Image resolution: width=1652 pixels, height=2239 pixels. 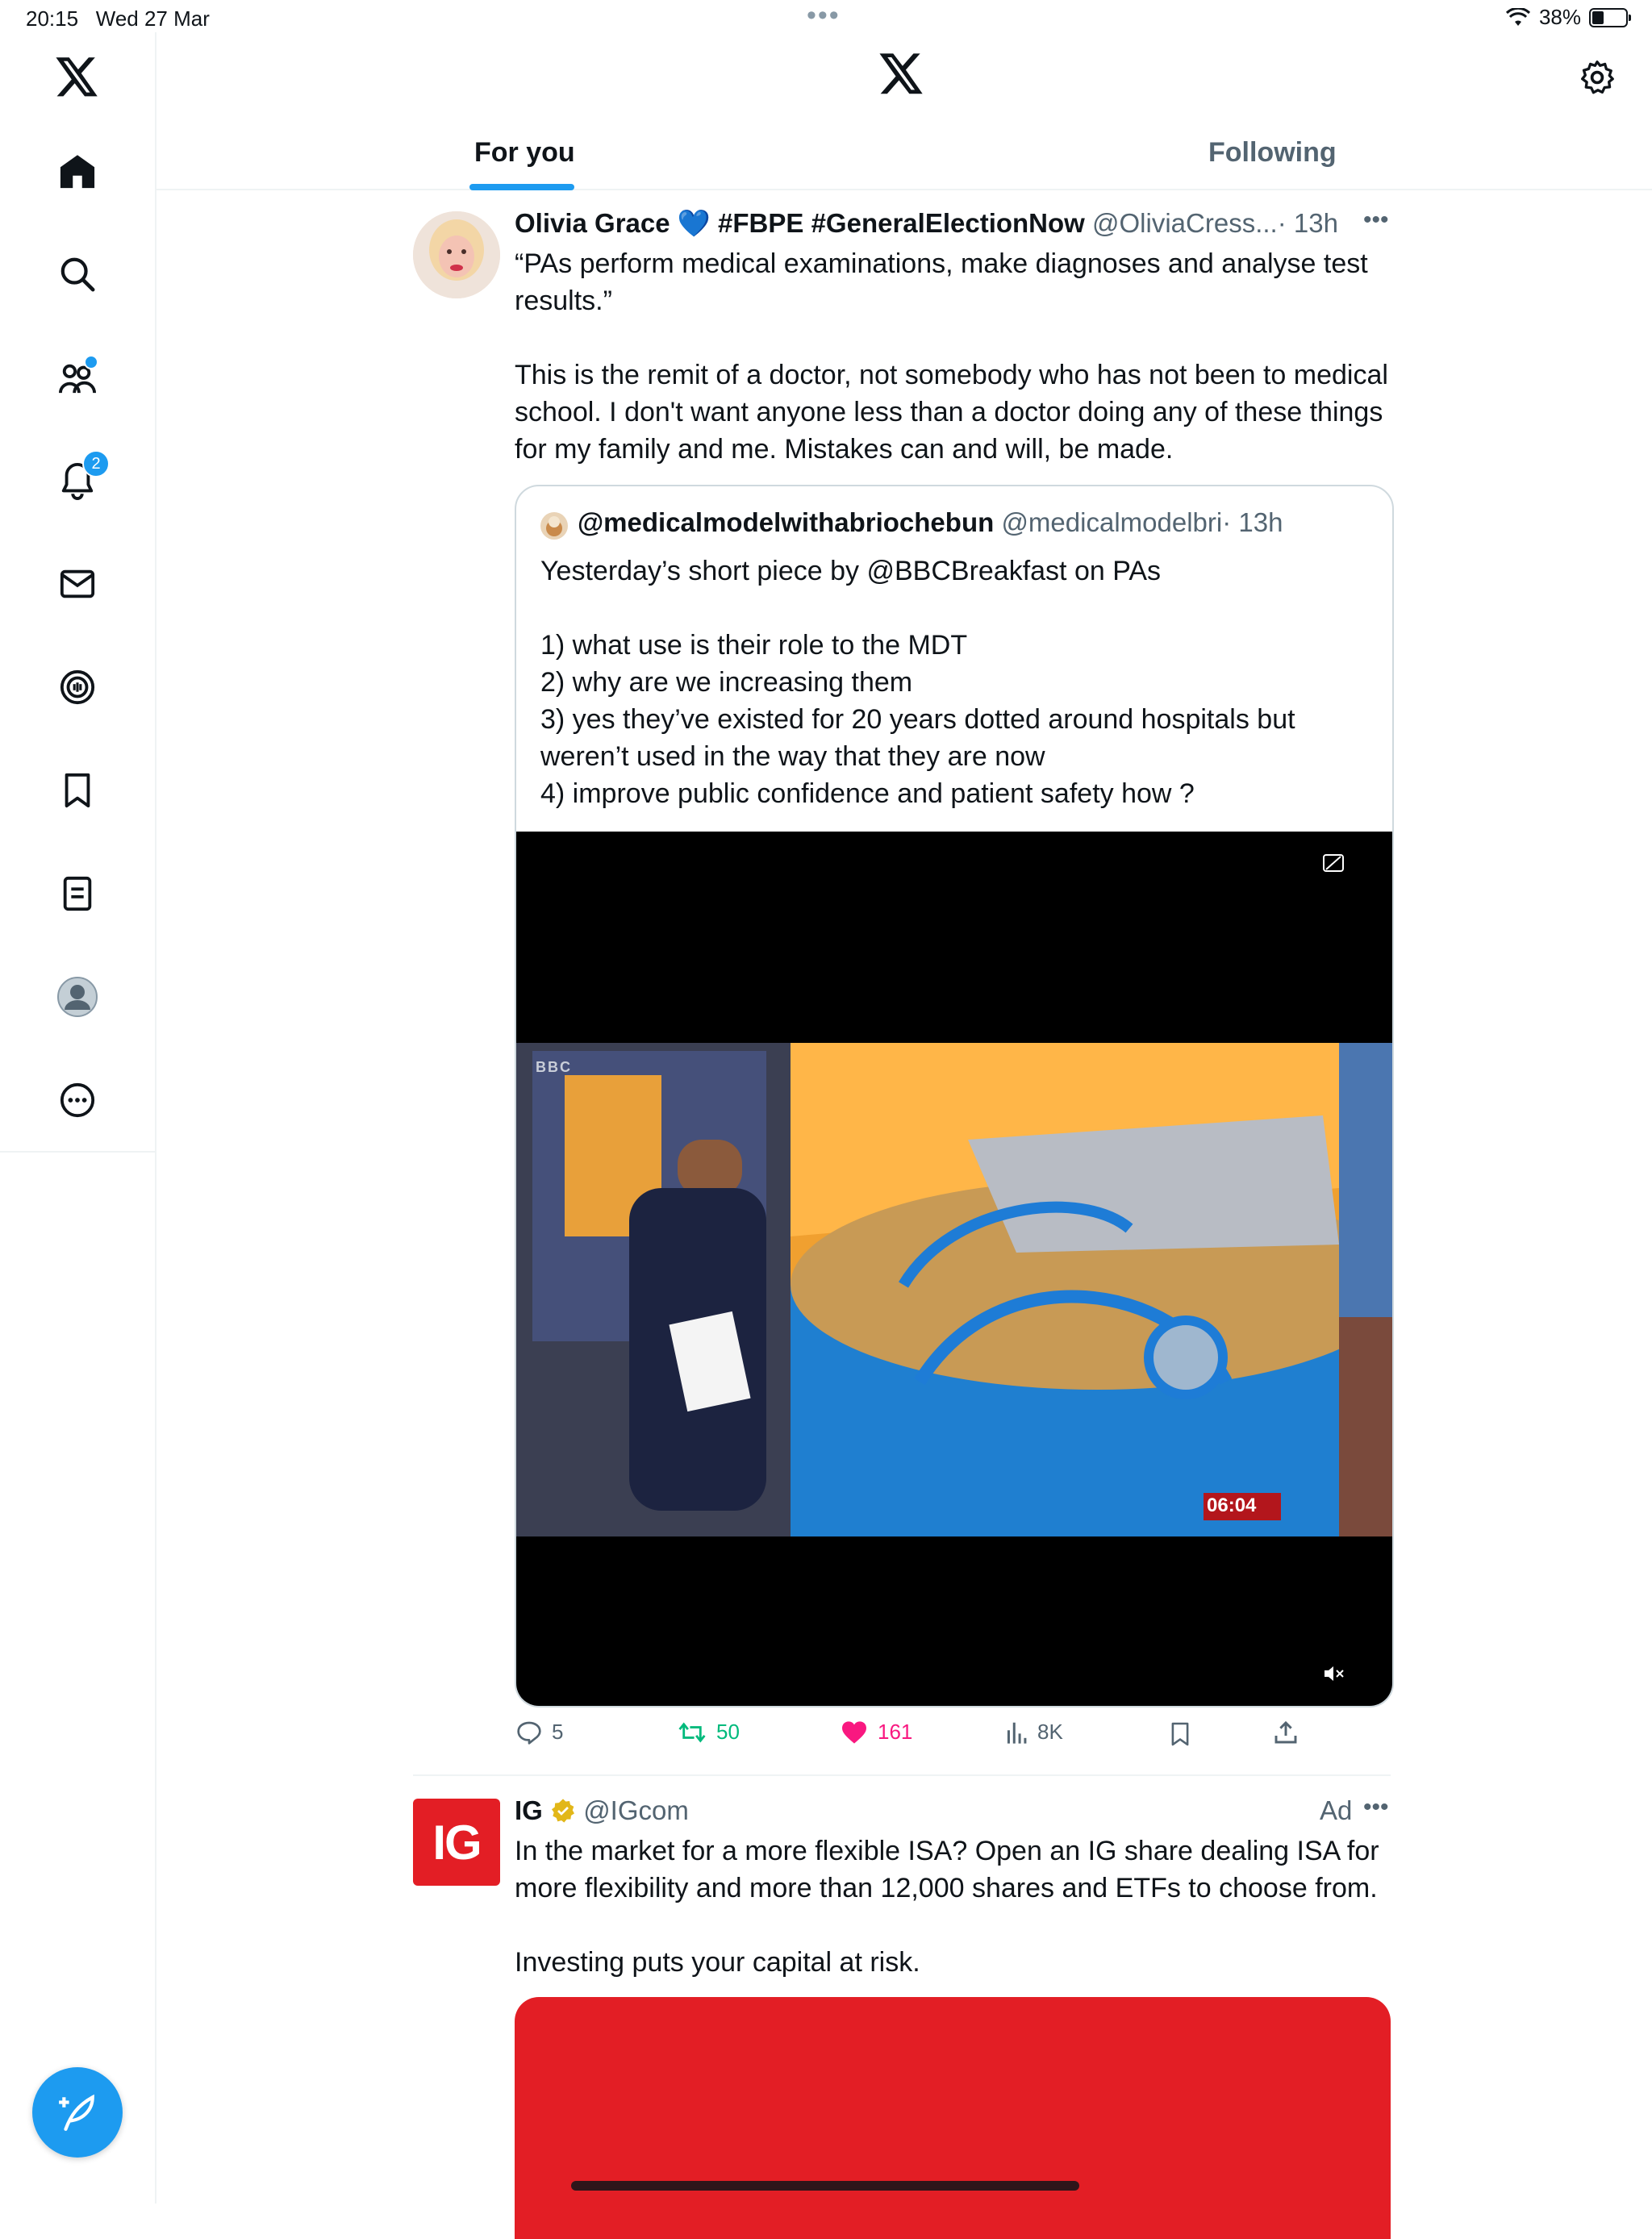 I want to click on like-count: 161, so click(x=896, y=1732).